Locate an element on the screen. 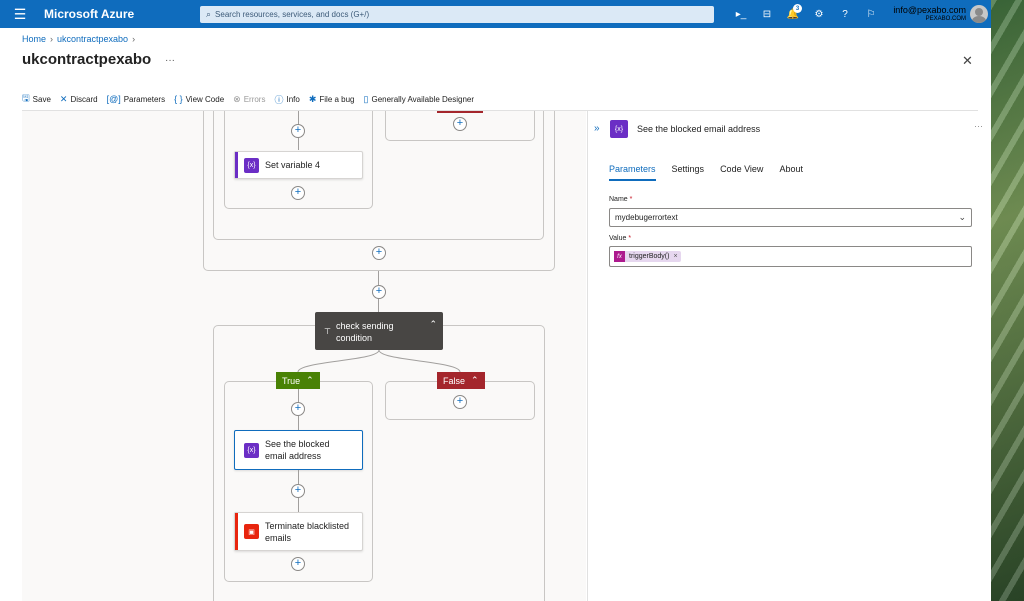 This screenshot has height=601, width=1024. token-label: triggerBody() is located at coordinates (649, 256).